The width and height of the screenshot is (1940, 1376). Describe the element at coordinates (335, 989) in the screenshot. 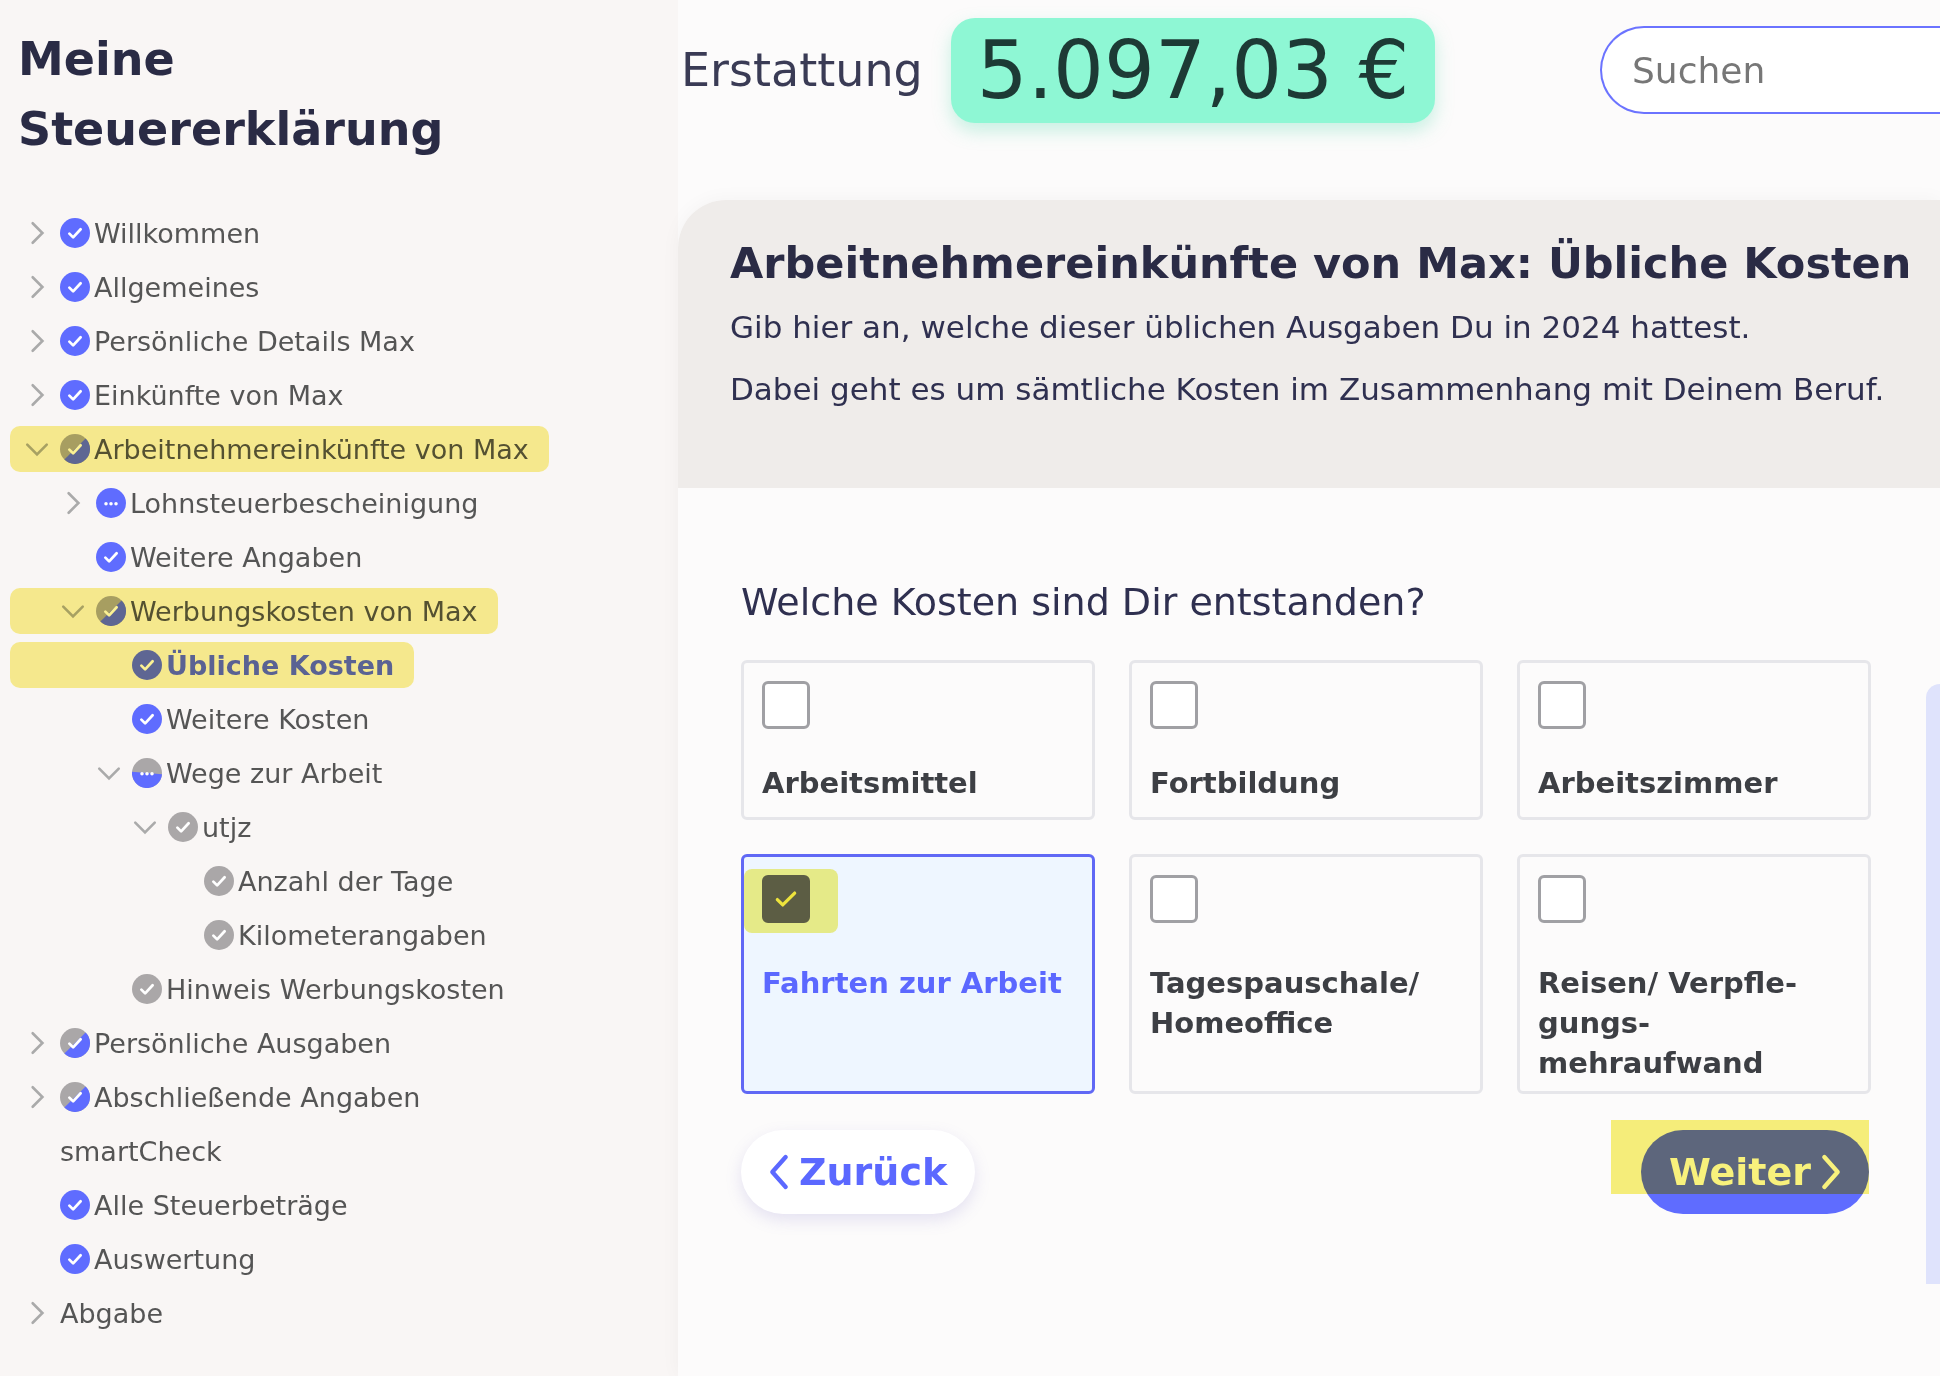

I see `sidebar-item: Hinweis Werbungskosten` at that location.